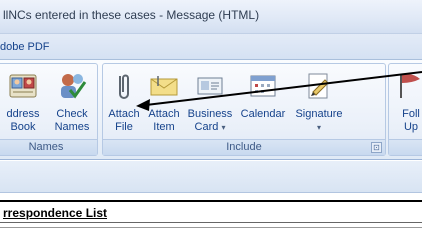 The width and height of the screenshot is (422, 250). What do you see at coordinates (223, 127) in the screenshot?
I see `business-card-dropdown-arrow: ▾` at bounding box center [223, 127].